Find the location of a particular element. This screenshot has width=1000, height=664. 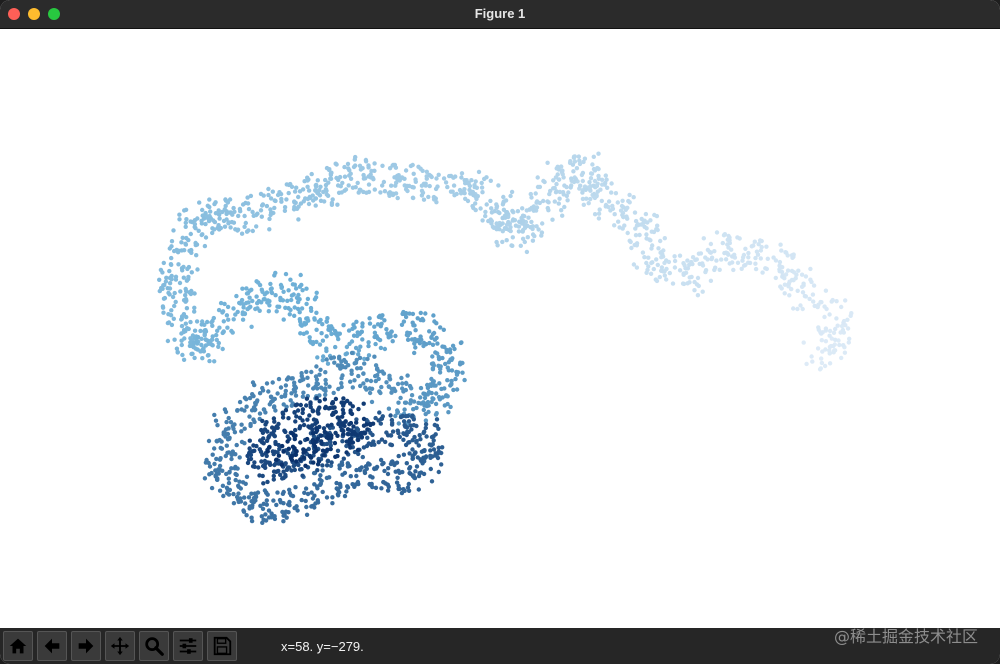

pan-button is located at coordinates (120, 646).